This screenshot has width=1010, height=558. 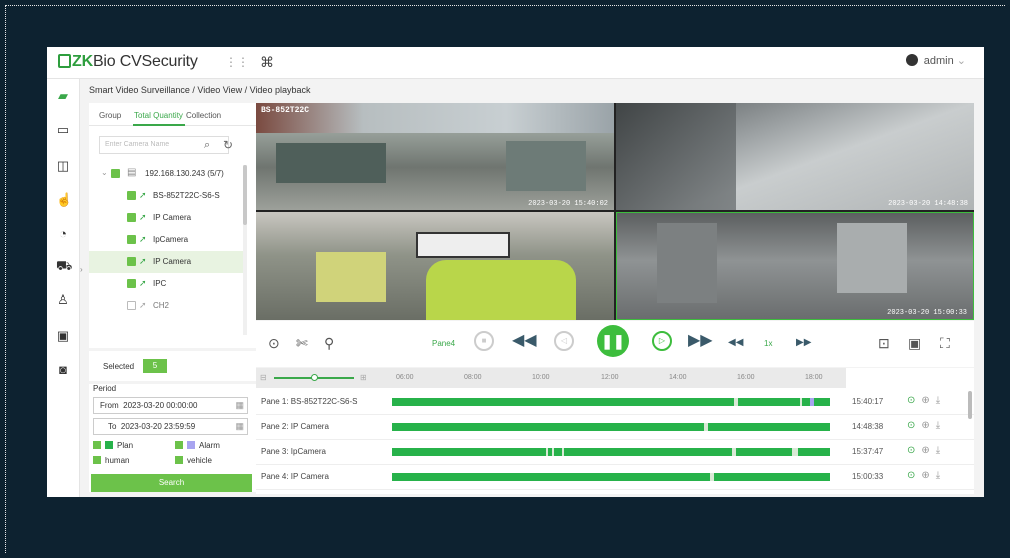 I want to click on timeline-tick: 12:00, so click(x=610, y=377).